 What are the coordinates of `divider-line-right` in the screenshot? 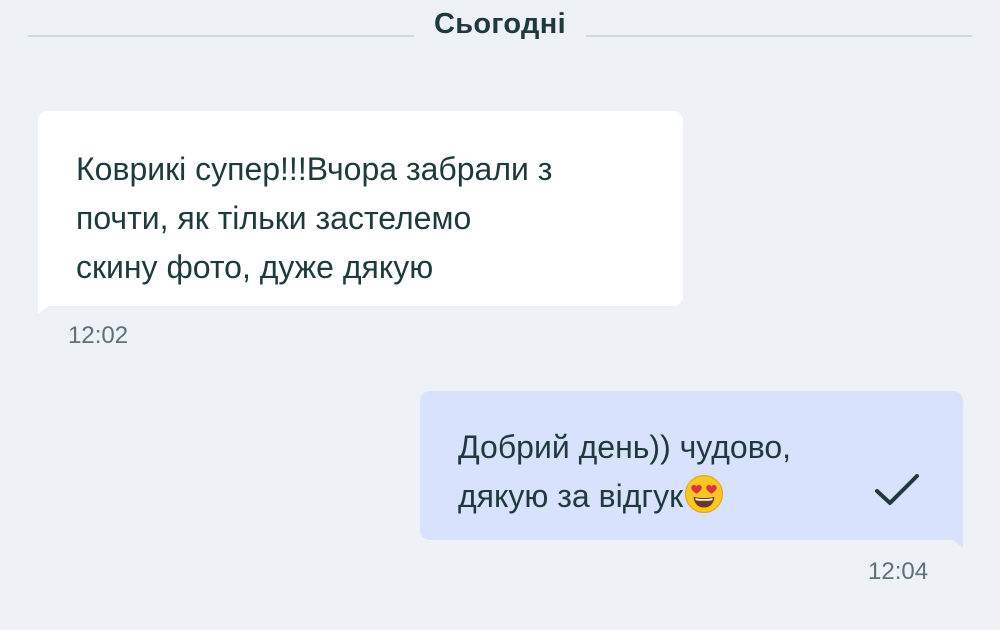 It's located at (779, 36).